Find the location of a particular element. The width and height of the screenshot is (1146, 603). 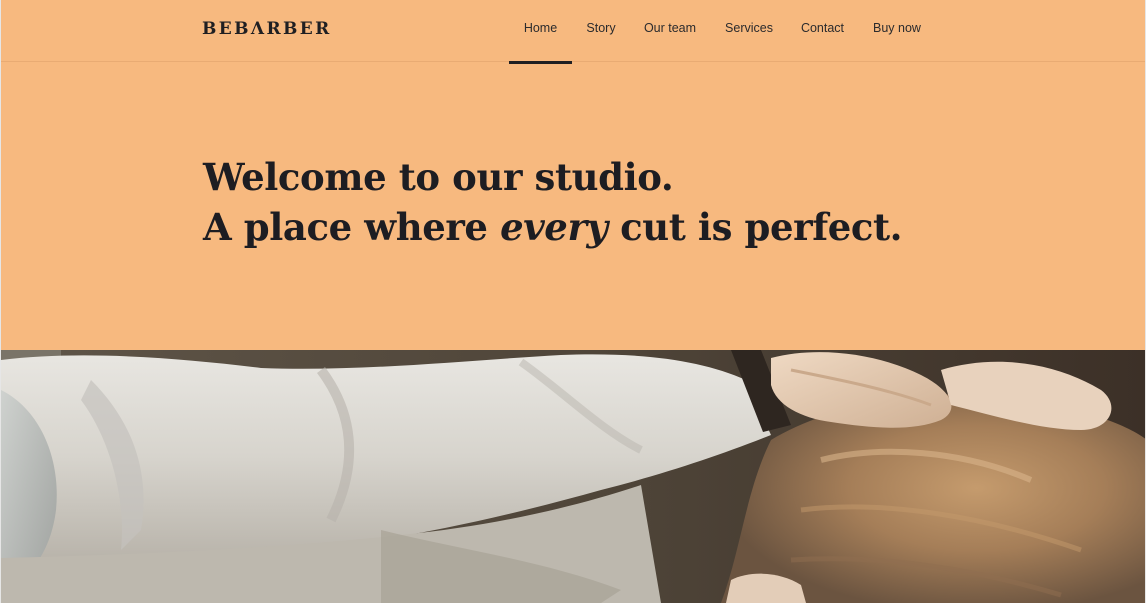

hero-line-2: A place where every cut is perfect. is located at coordinates (583, 227).